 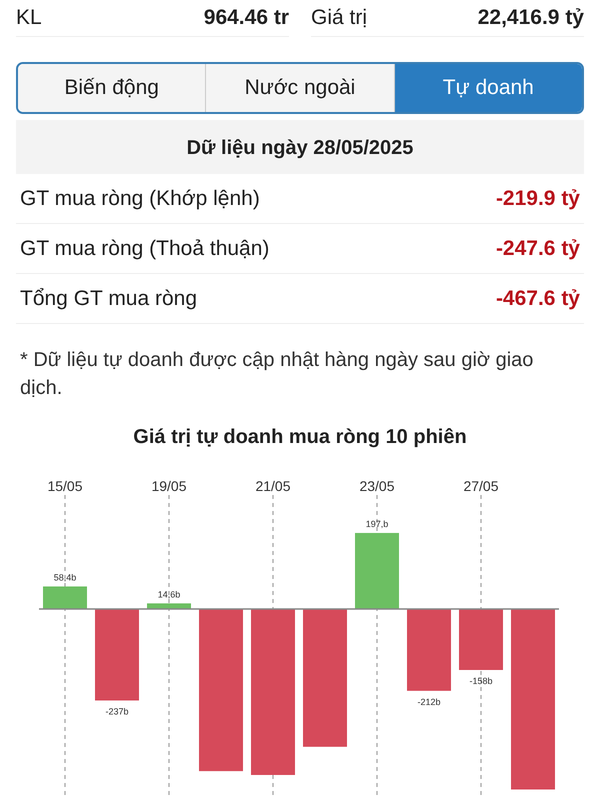 I want to click on stat-label: KL, so click(x=29, y=18).